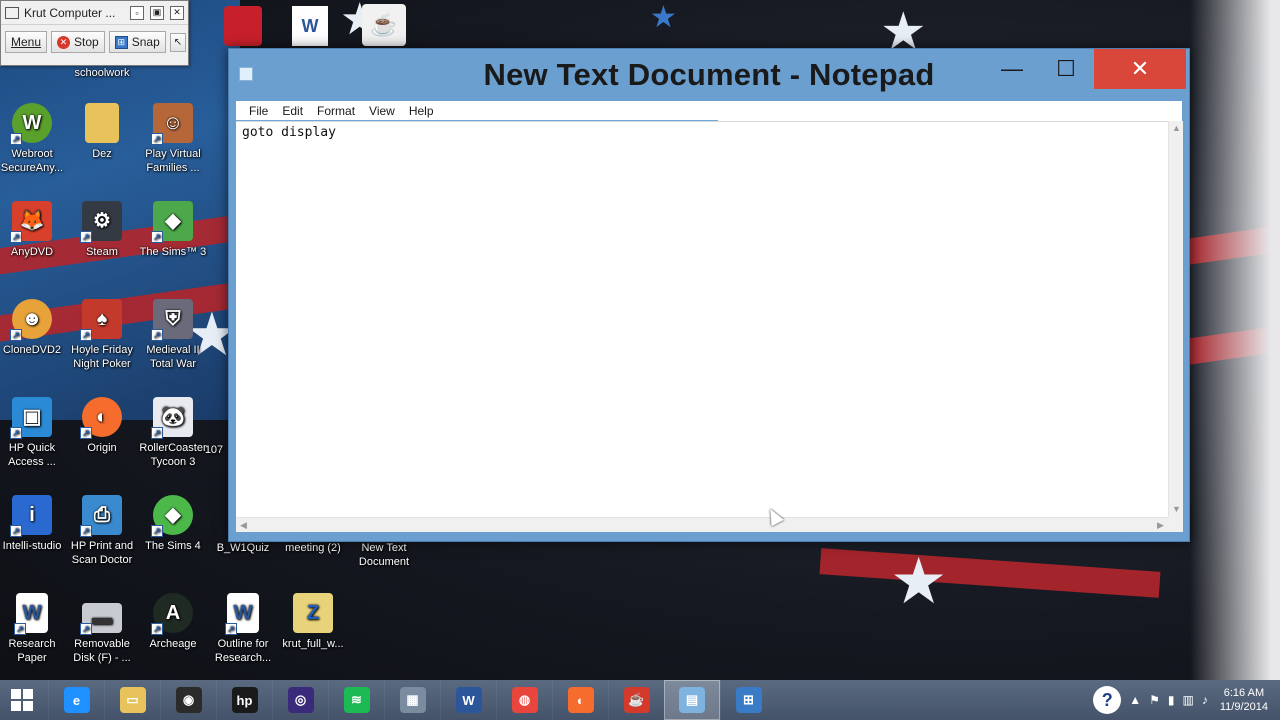  I want to click on desktop-icon-label: HP Print and Scan Doctor, so click(102, 553).